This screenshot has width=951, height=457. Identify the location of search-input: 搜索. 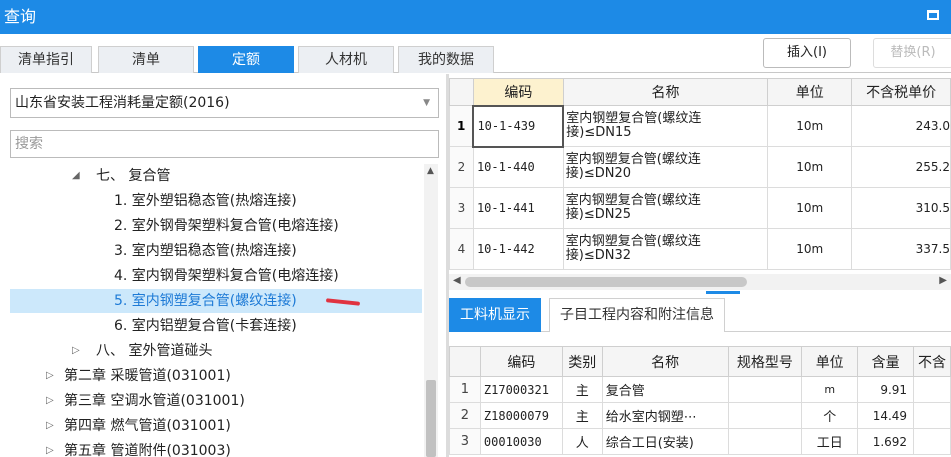
(224, 144).